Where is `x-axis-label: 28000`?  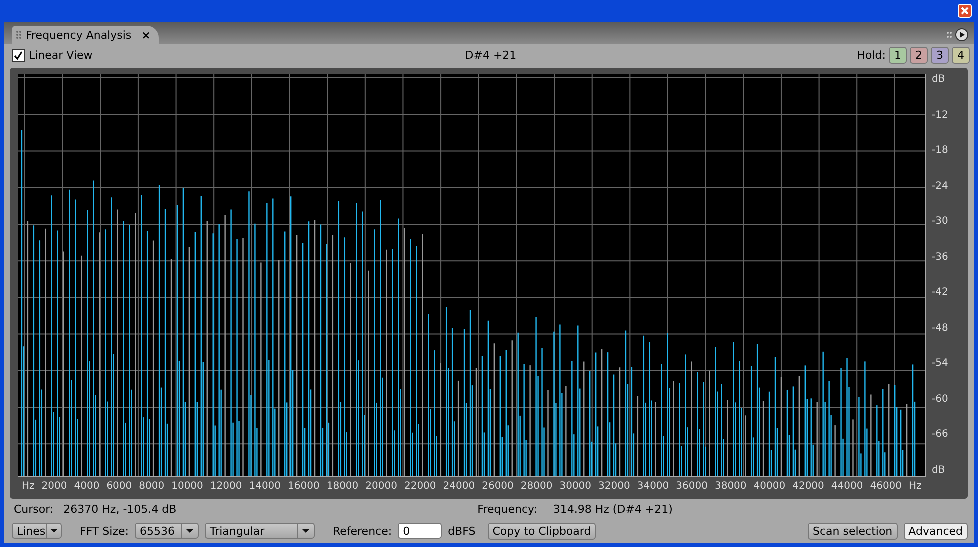
x-axis-label: 28000 is located at coordinates (536, 486).